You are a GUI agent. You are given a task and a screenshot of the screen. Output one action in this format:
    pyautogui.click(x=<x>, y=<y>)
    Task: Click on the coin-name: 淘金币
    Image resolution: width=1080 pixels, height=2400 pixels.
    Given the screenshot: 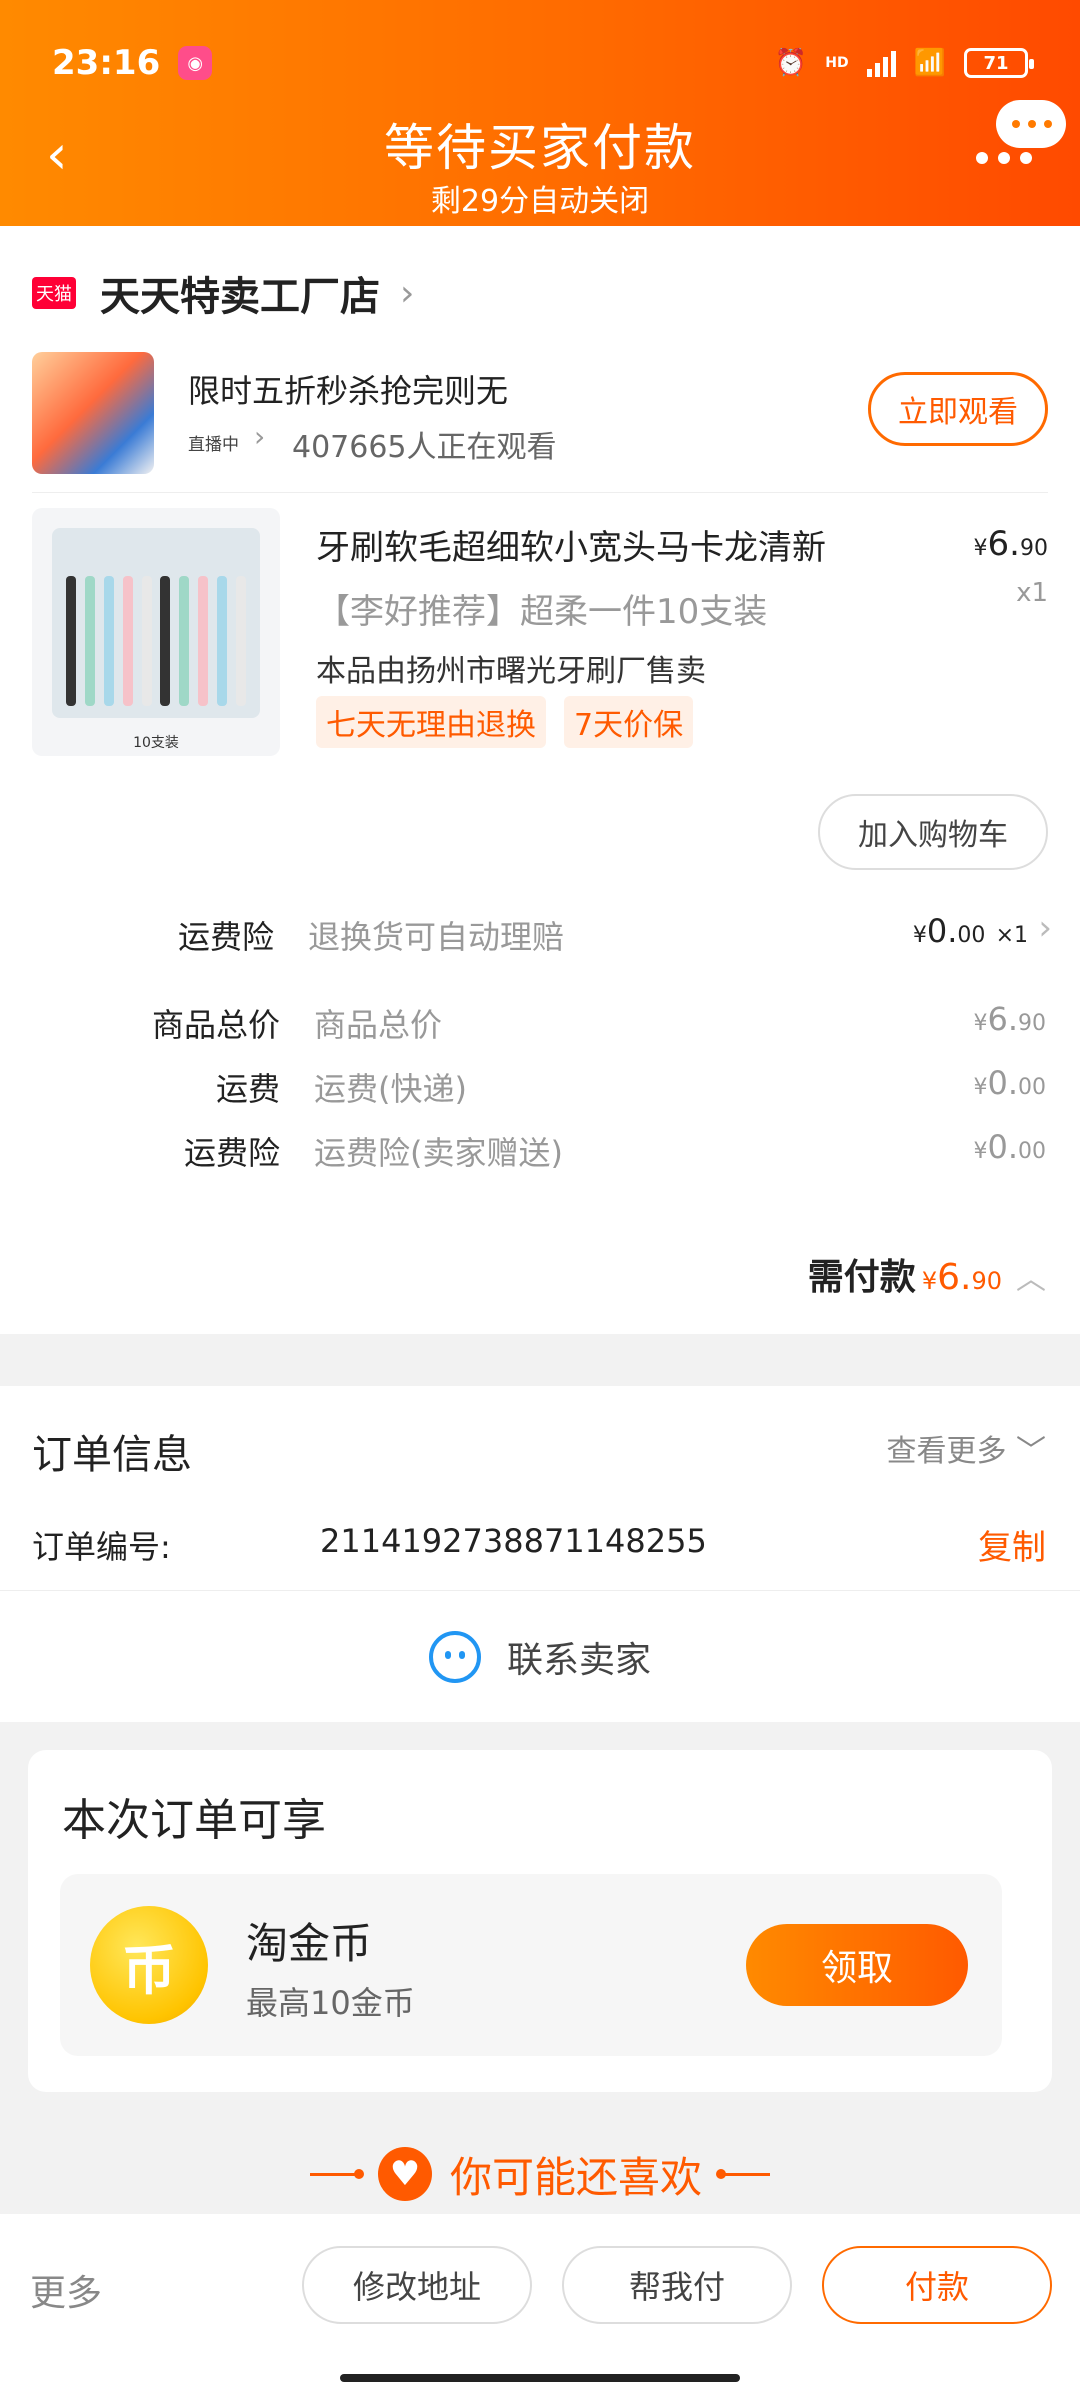 What is the action you would take?
    pyautogui.click(x=309, y=1943)
    